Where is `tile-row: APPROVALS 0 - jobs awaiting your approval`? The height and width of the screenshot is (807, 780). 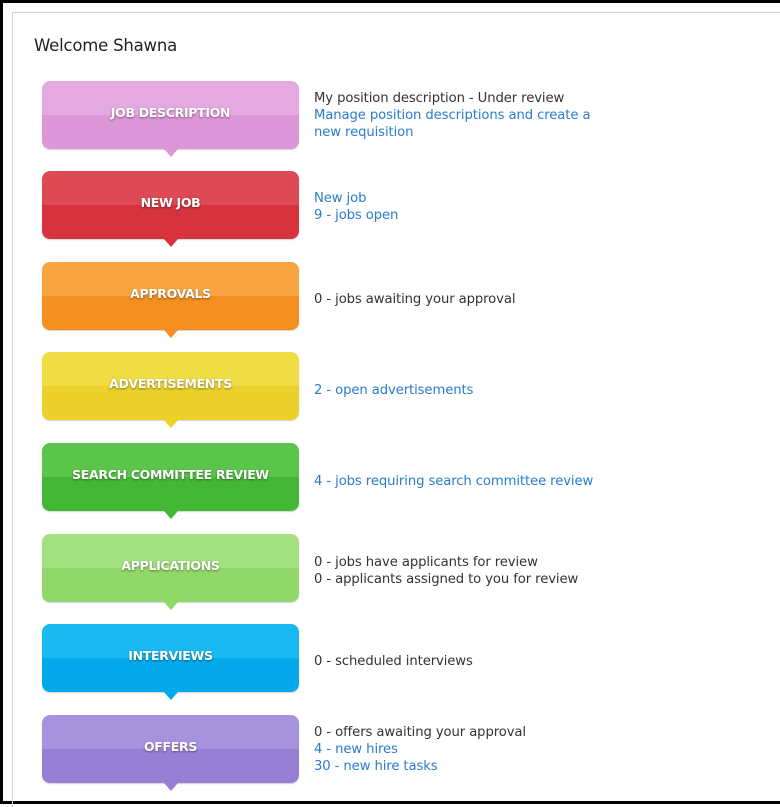 tile-row: APPROVALS 0 - jobs awaiting your approval is located at coordinates (392, 300).